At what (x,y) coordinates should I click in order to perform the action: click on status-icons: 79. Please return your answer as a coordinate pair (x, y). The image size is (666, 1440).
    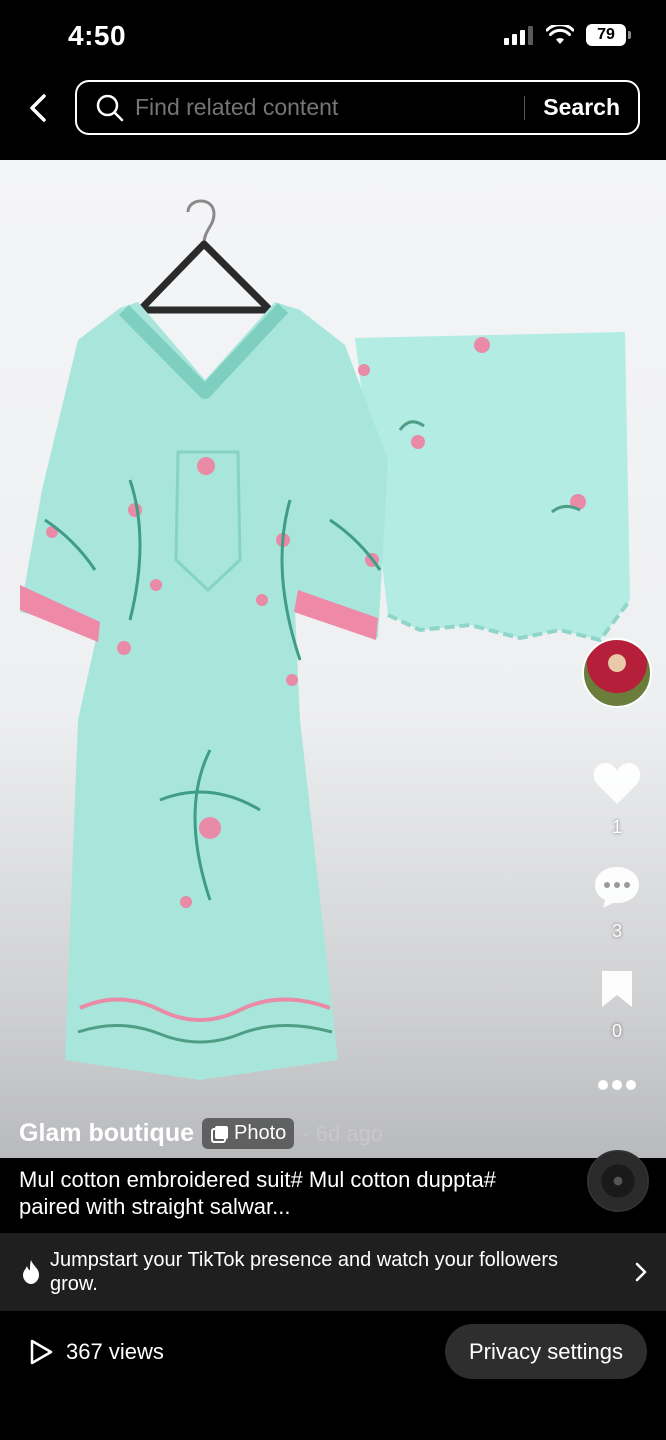
    Looking at the image, I should click on (567, 35).